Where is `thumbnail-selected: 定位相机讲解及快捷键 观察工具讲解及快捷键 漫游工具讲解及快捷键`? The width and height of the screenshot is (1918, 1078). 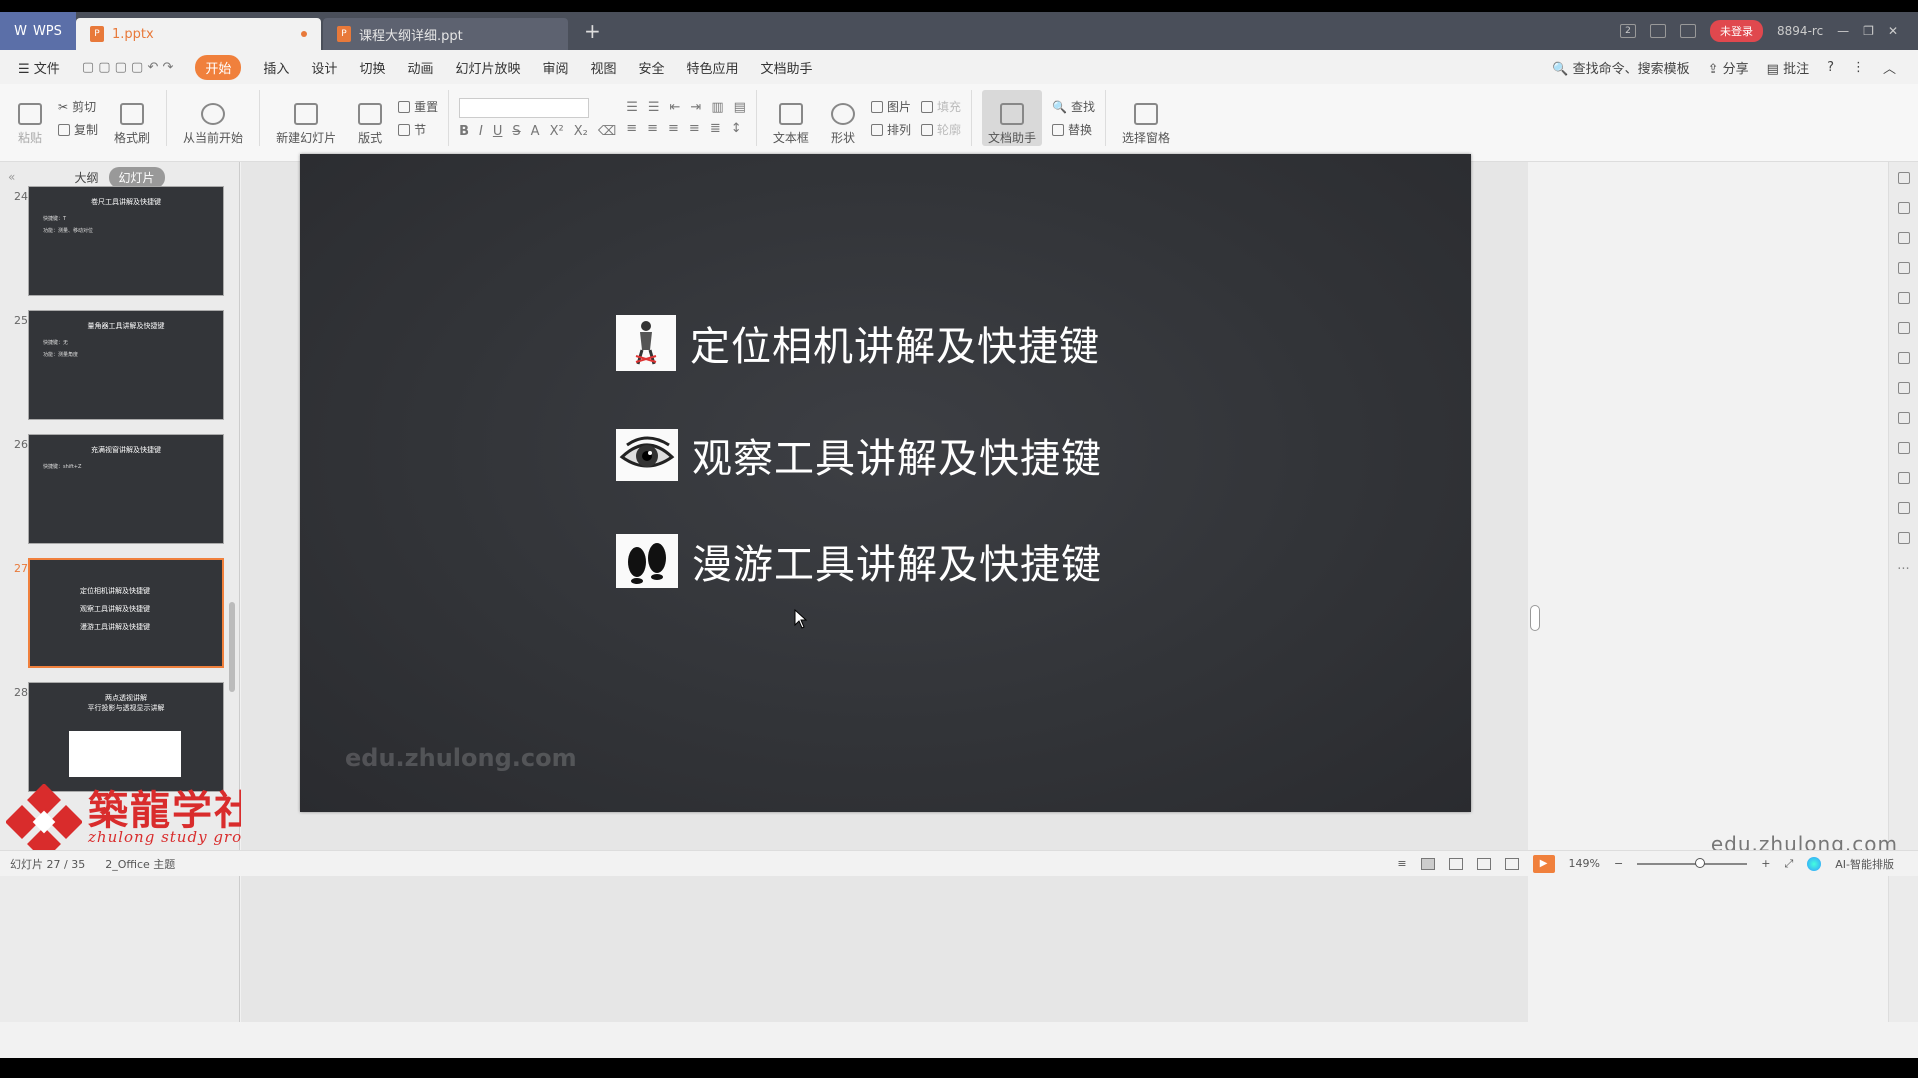
thumbnail-selected: 定位相机讲解及快捷键 观察工具讲解及快捷键 漫游工具讲解及快捷键 is located at coordinates (126, 613).